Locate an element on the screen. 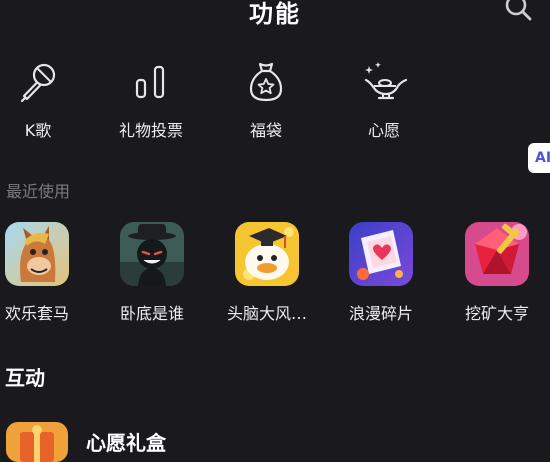 This screenshot has height=462, width=550. search-button is located at coordinates (518, 12).